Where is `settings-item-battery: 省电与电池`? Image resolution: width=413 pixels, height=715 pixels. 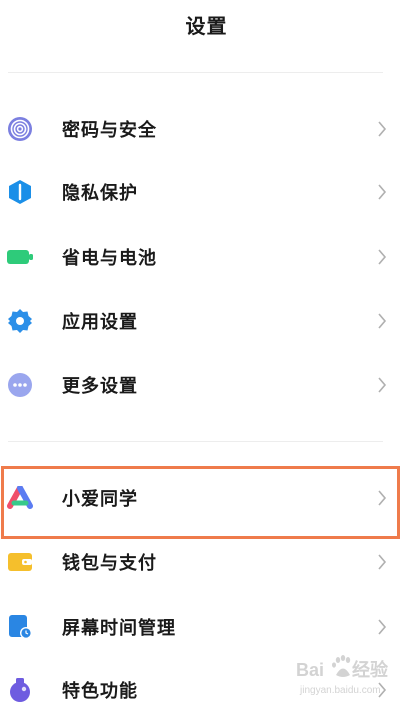
settings-item-battery: 省电与电池 is located at coordinates (206, 257).